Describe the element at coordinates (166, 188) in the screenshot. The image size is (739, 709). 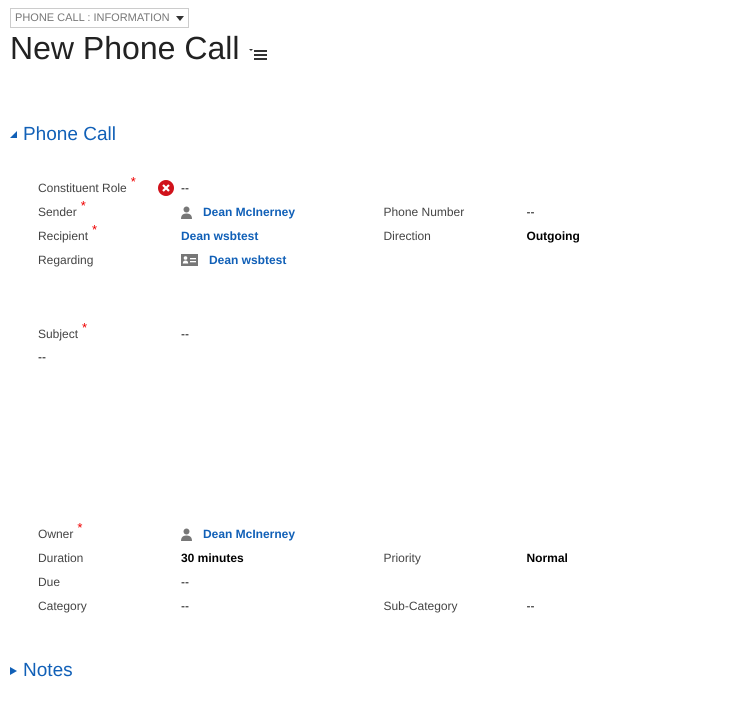
I see `error-icon` at that location.